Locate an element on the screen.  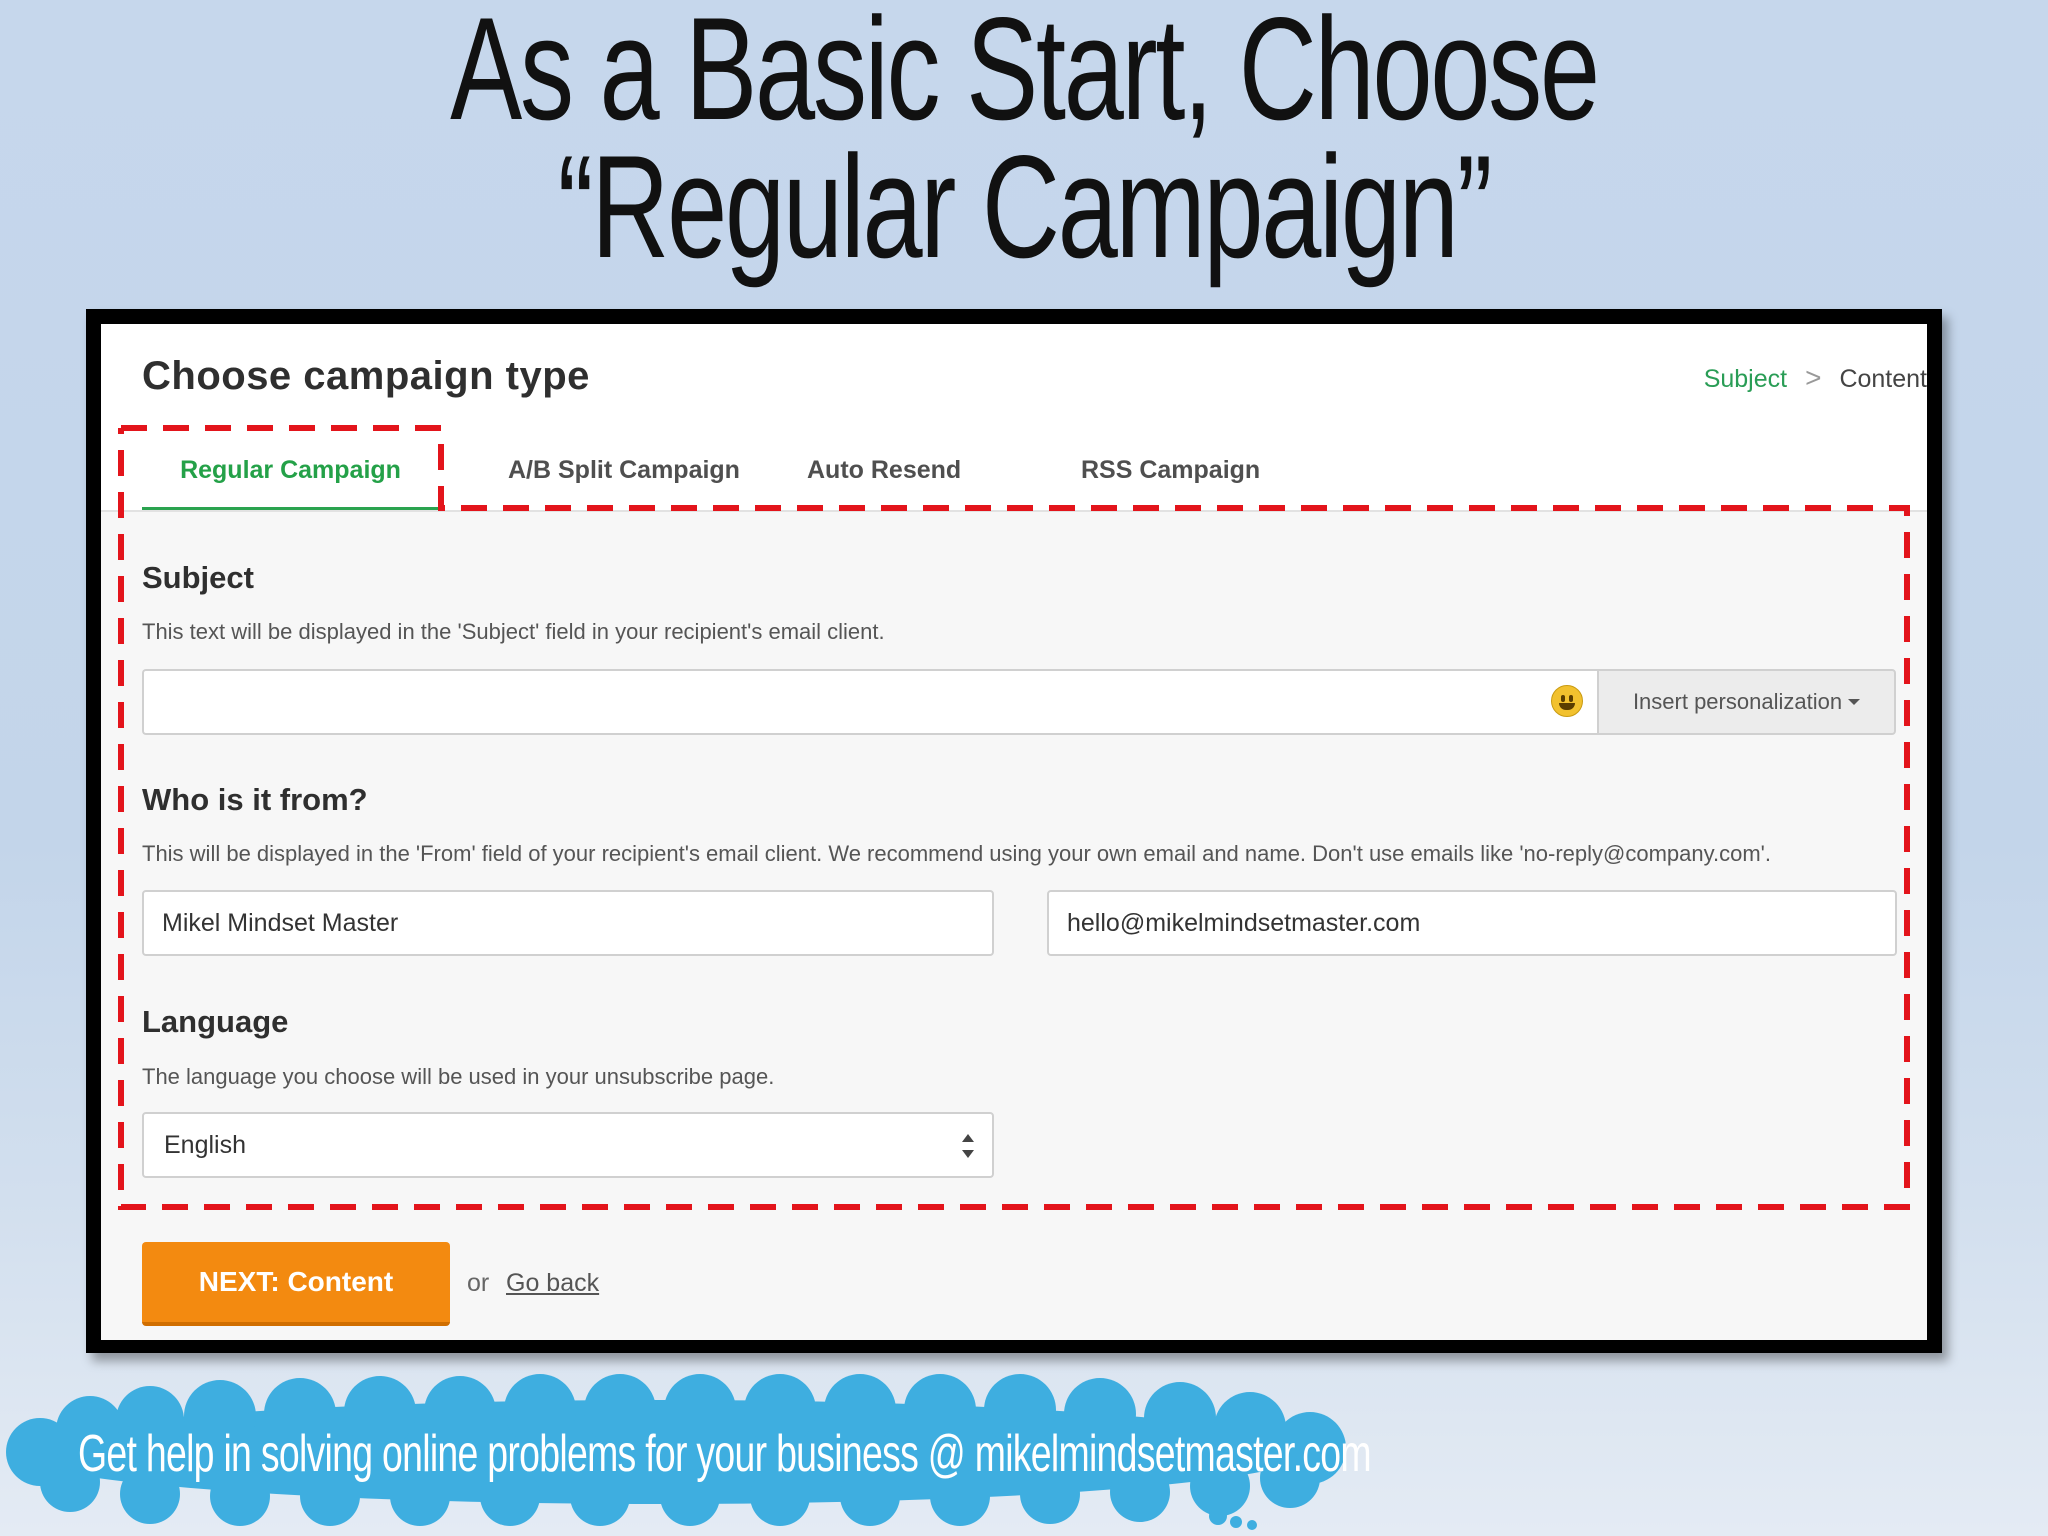
from-name-input: Mikel Mindset Master is located at coordinates (568, 923).